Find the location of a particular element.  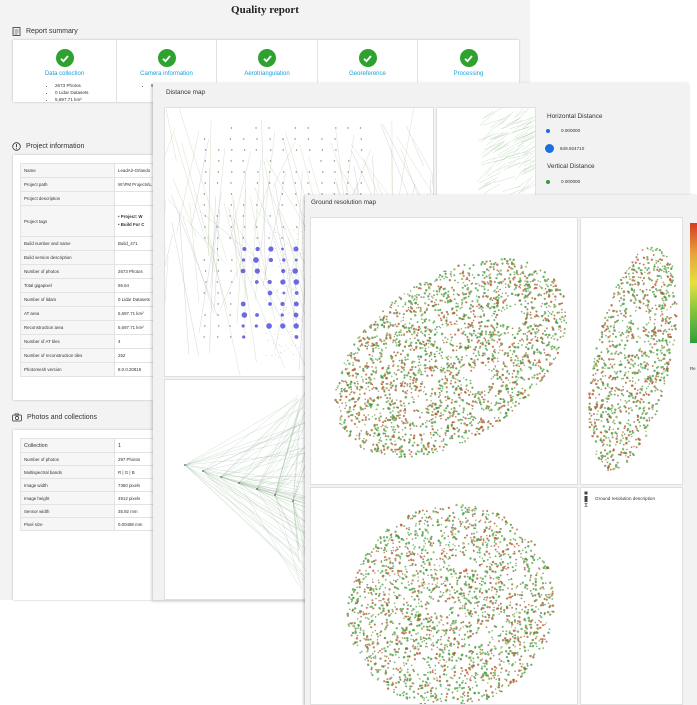

info-icon is located at coordinates (16, 146).